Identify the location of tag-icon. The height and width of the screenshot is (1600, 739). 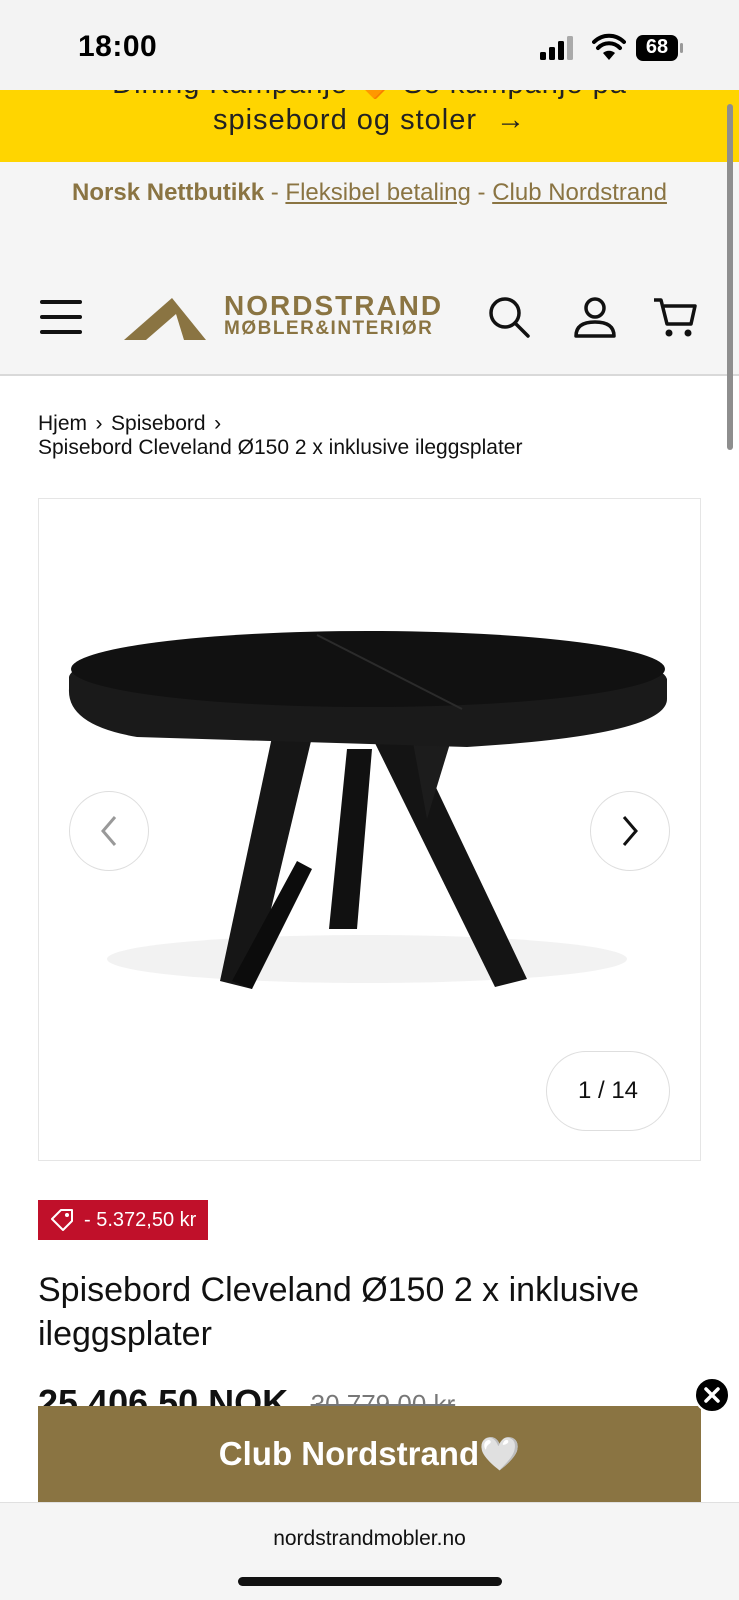
(62, 1220).